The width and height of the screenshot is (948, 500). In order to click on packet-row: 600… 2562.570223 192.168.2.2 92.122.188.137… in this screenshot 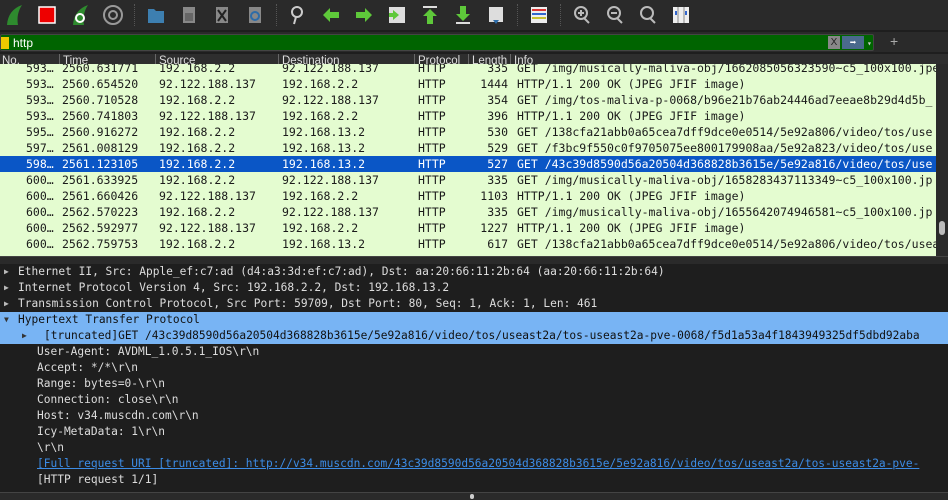, I will do `click(468, 212)`.